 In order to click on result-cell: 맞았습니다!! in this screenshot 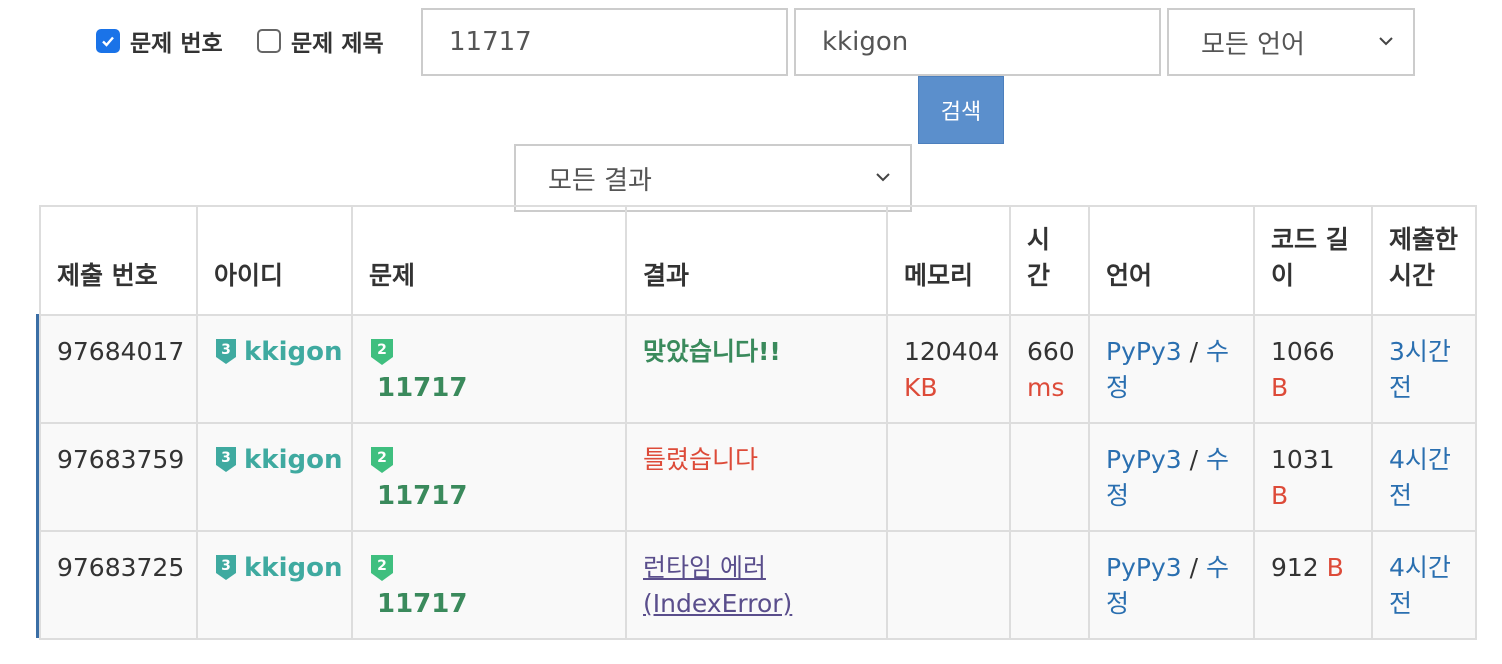, I will do `click(756, 369)`.